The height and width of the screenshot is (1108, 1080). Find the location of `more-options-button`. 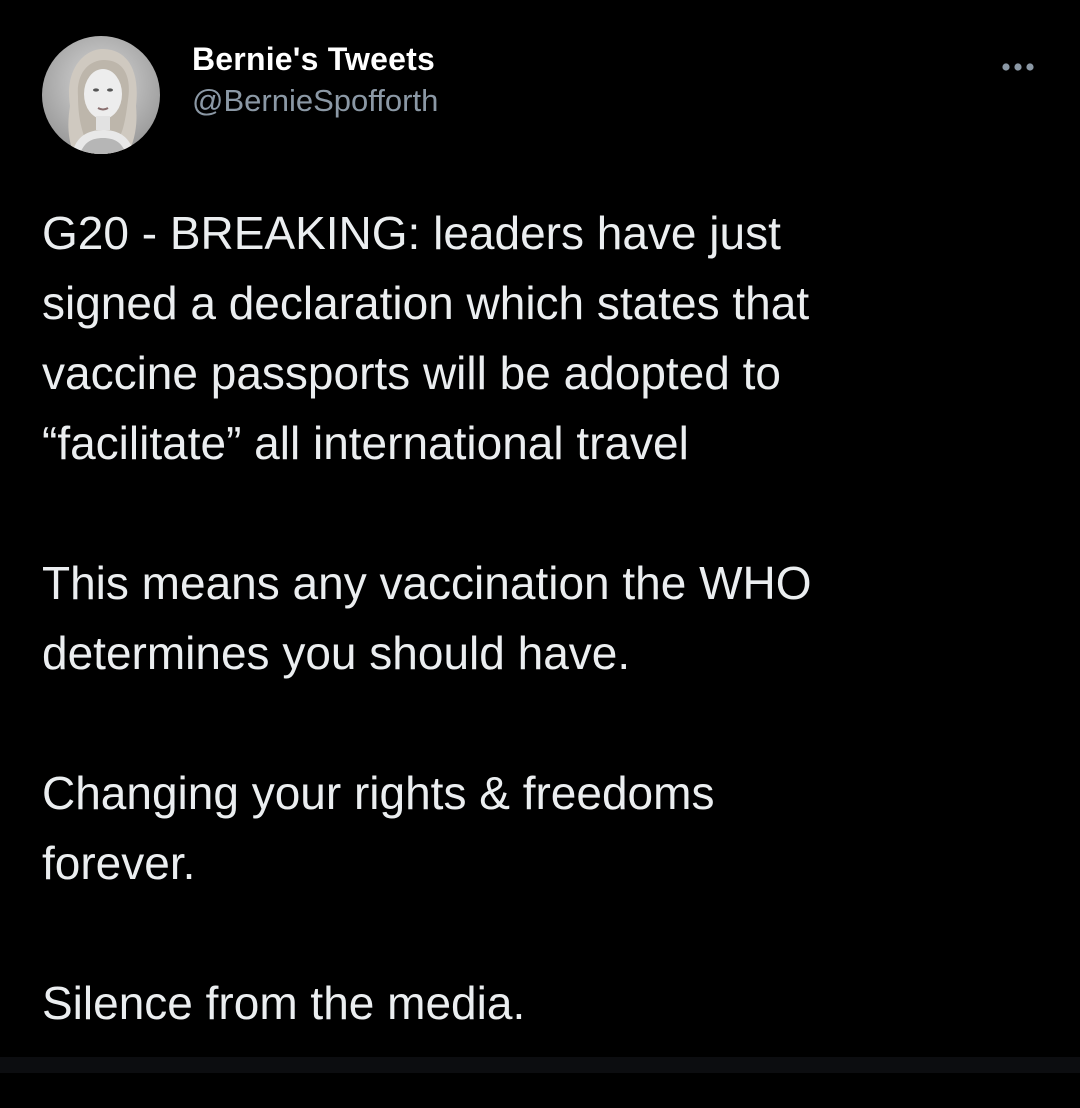

more-options-button is located at coordinates (1018, 67).